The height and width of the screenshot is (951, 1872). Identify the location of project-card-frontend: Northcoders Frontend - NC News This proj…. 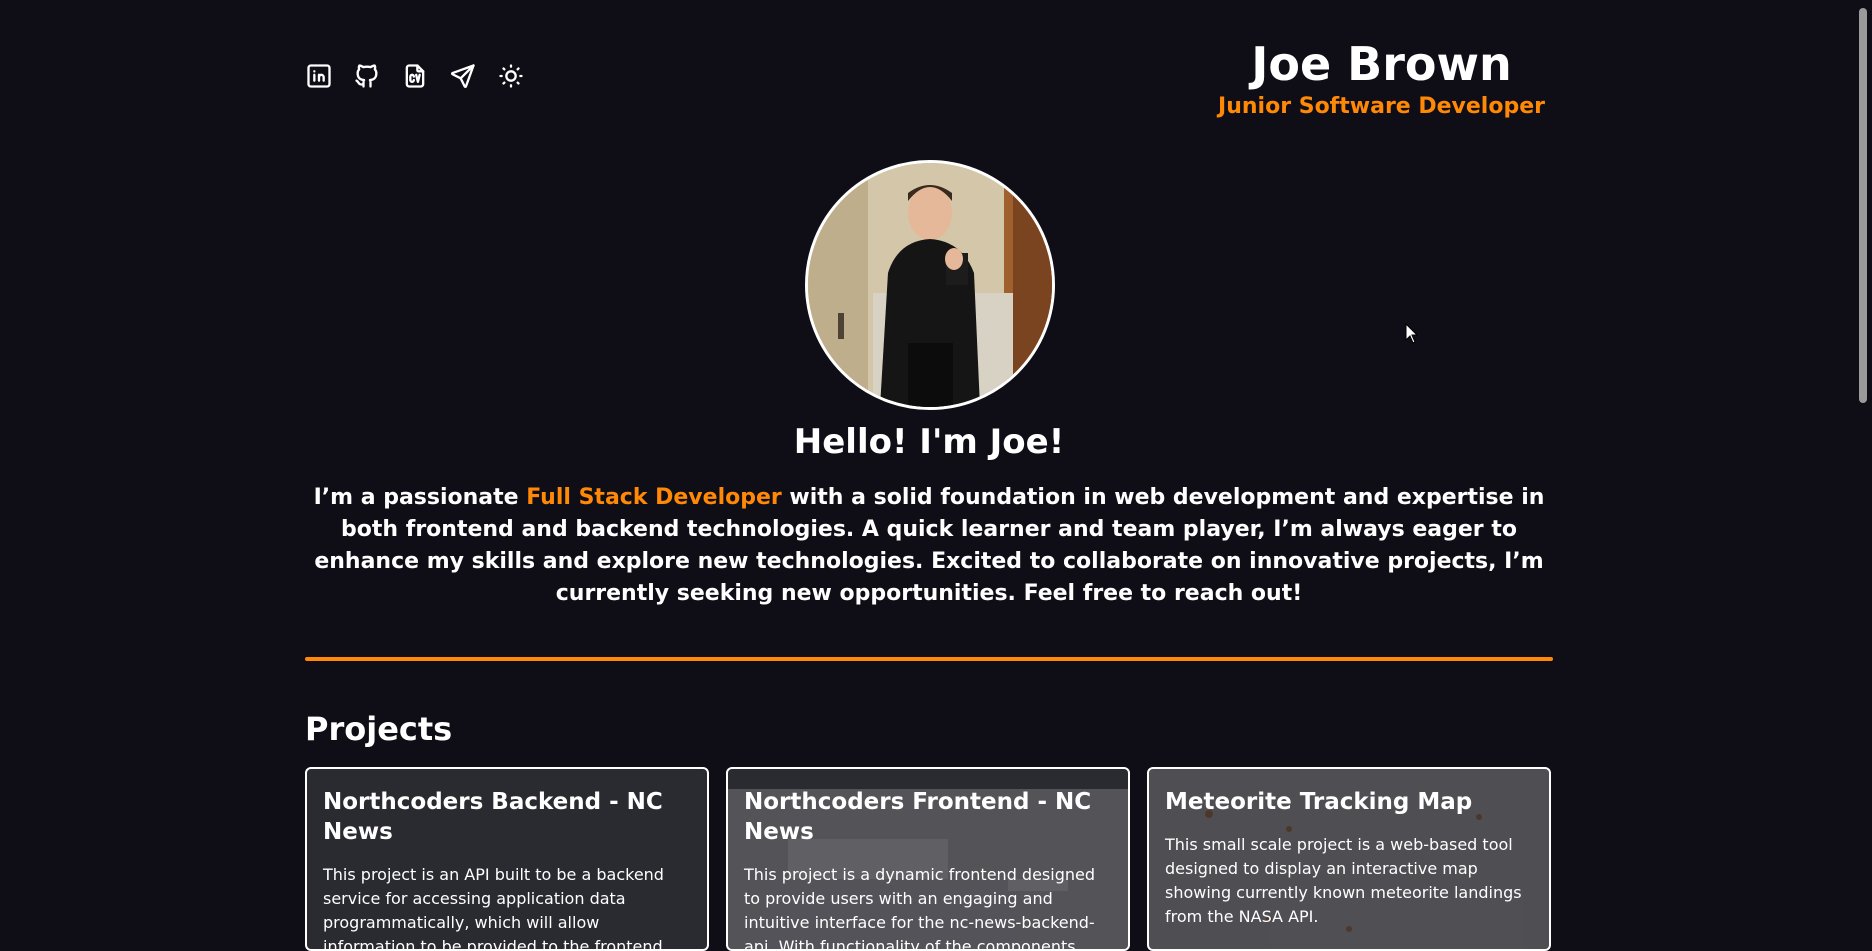
(928, 859).